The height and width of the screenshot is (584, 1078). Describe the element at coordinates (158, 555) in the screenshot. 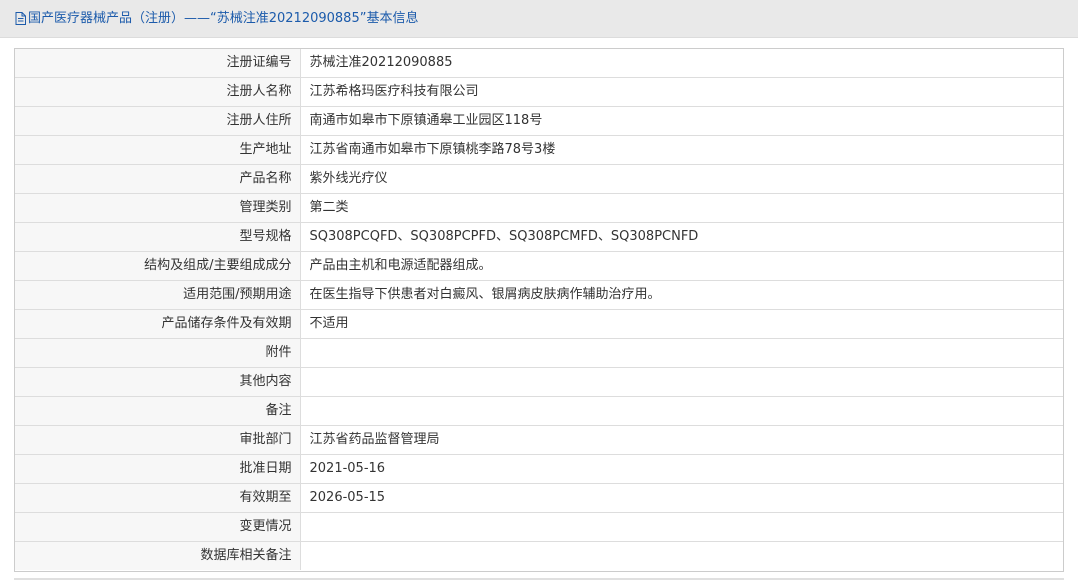

I see `field-label: 数据库相关备注` at that location.